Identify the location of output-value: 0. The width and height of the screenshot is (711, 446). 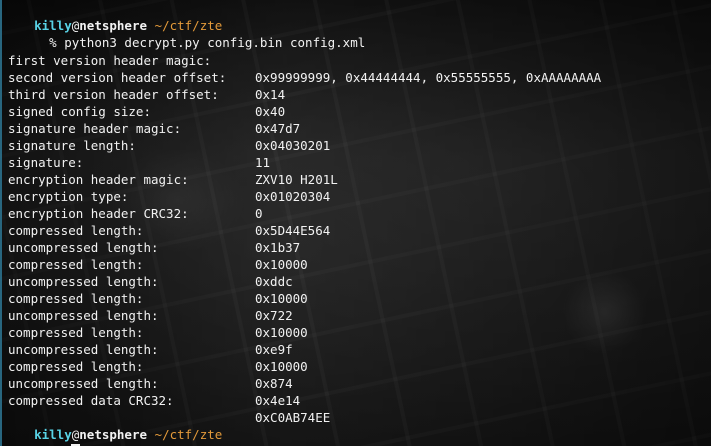
(259, 213).